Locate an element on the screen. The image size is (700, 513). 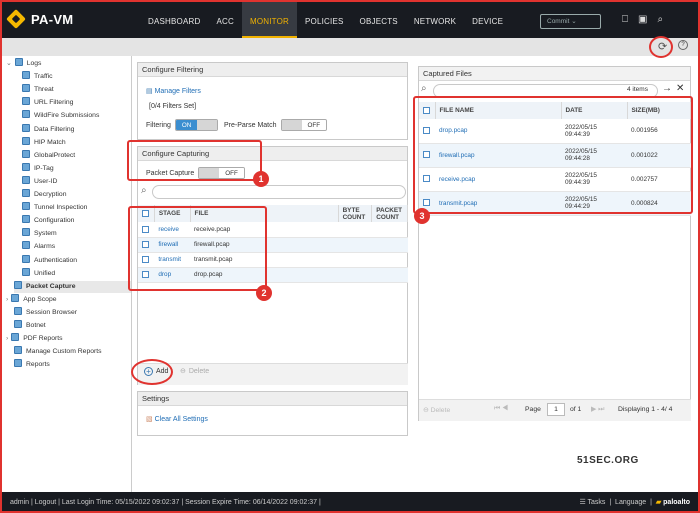
tasks-link: ☰ Tasks is located at coordinates (592, 502).